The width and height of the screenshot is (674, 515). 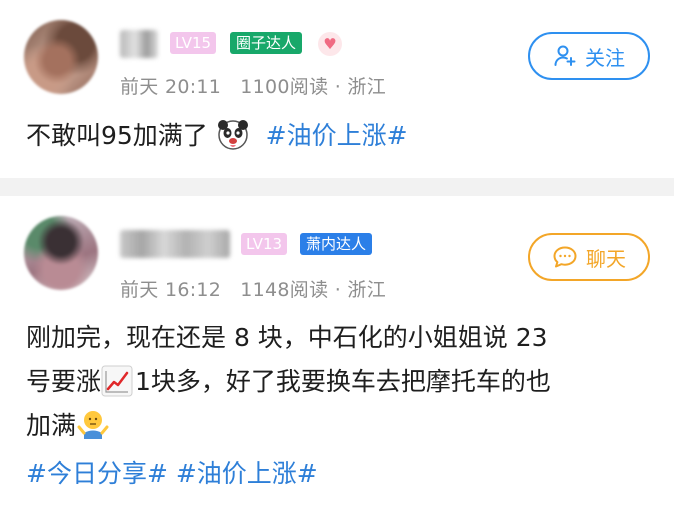 I want to click on post-time: 前天 16:12, so click(x=171, y=290).